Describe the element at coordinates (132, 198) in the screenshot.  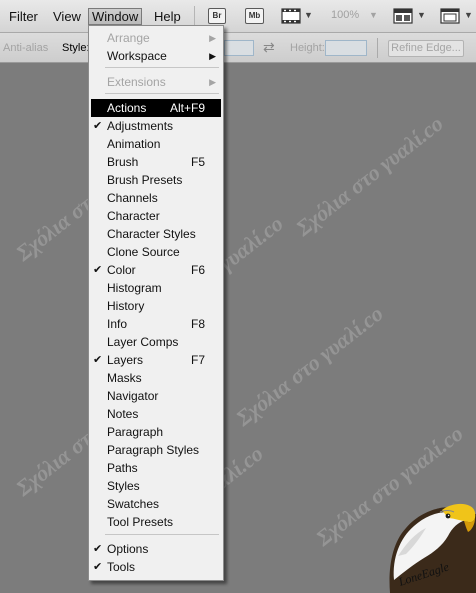
I see `menu-item-label: Channels` at that location.